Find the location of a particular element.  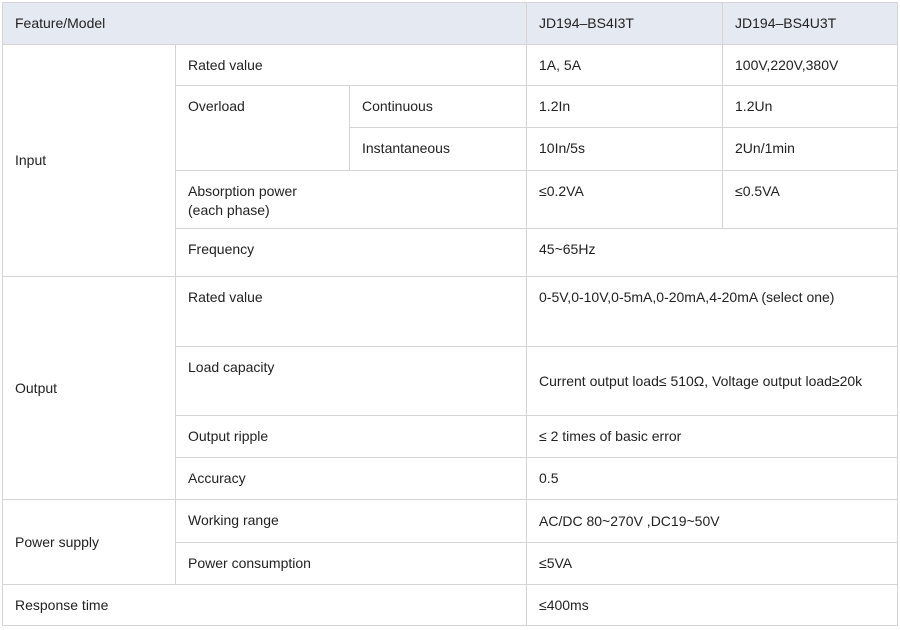

header-model-b: JD194–BS4U3T is located at coordinates (810, 23).